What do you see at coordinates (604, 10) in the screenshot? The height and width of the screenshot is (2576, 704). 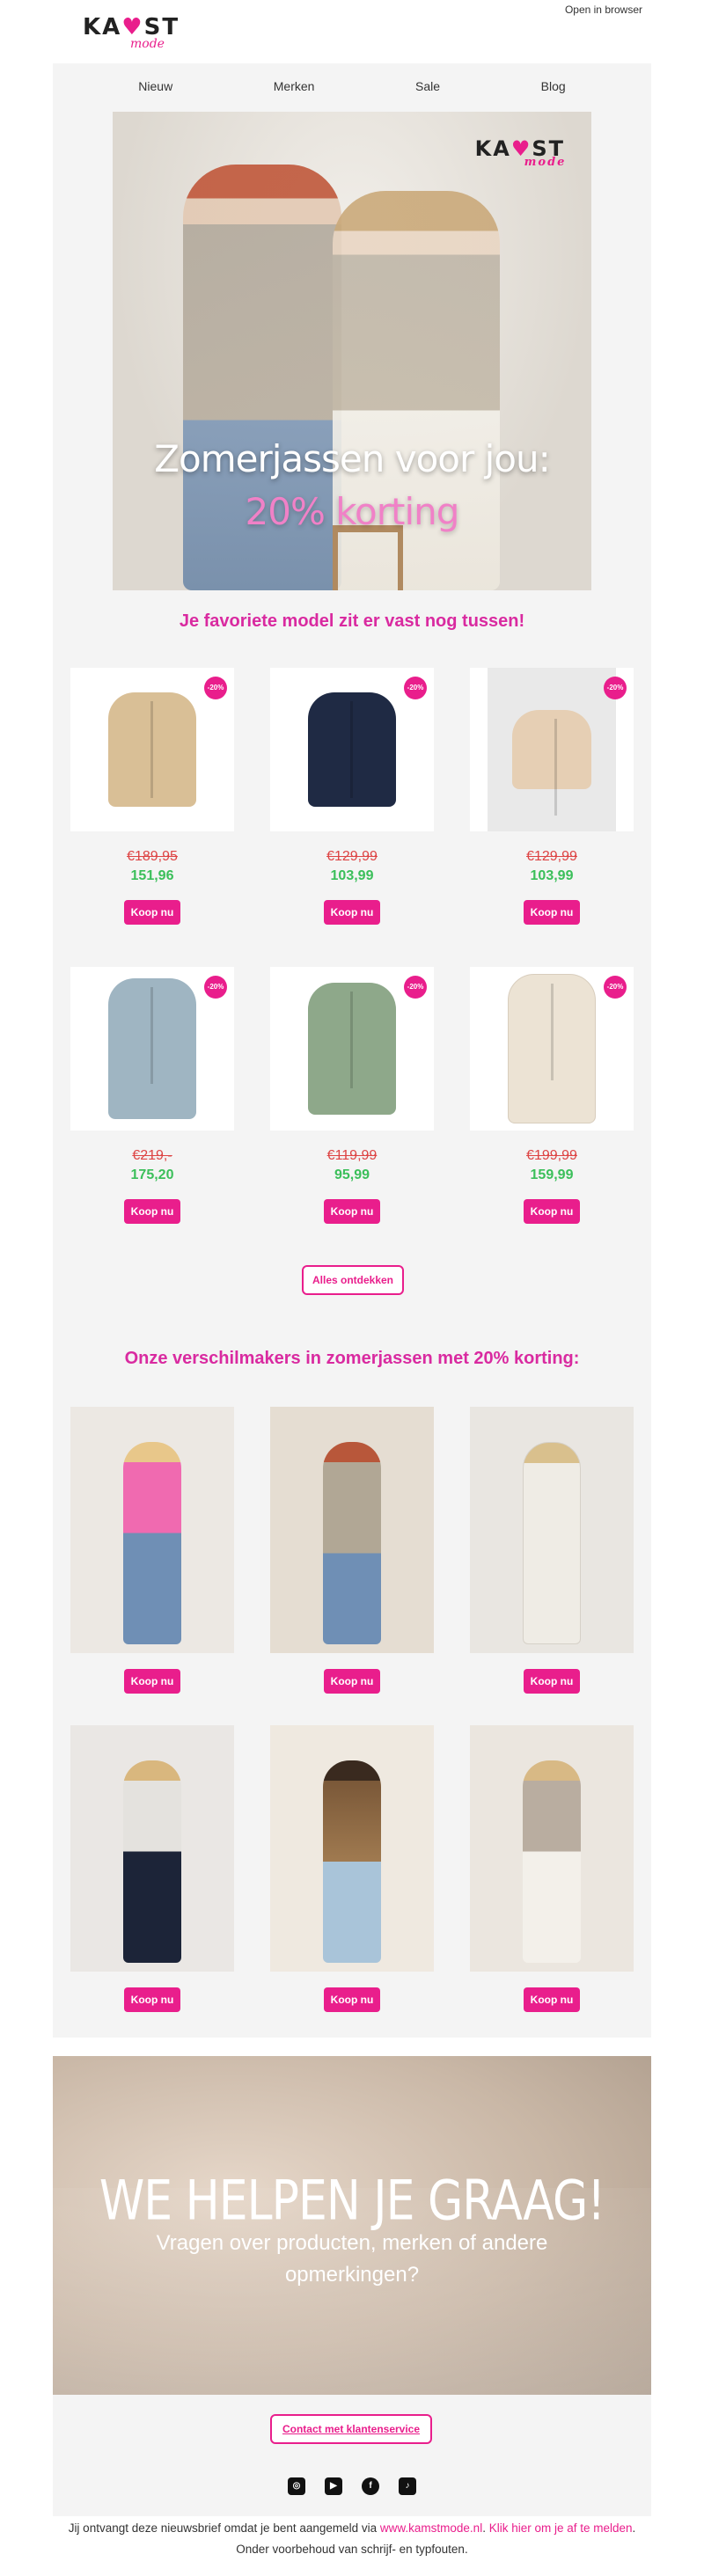 I see `open-in-browser-link: Open in browser` at bounding box center [604, 10].